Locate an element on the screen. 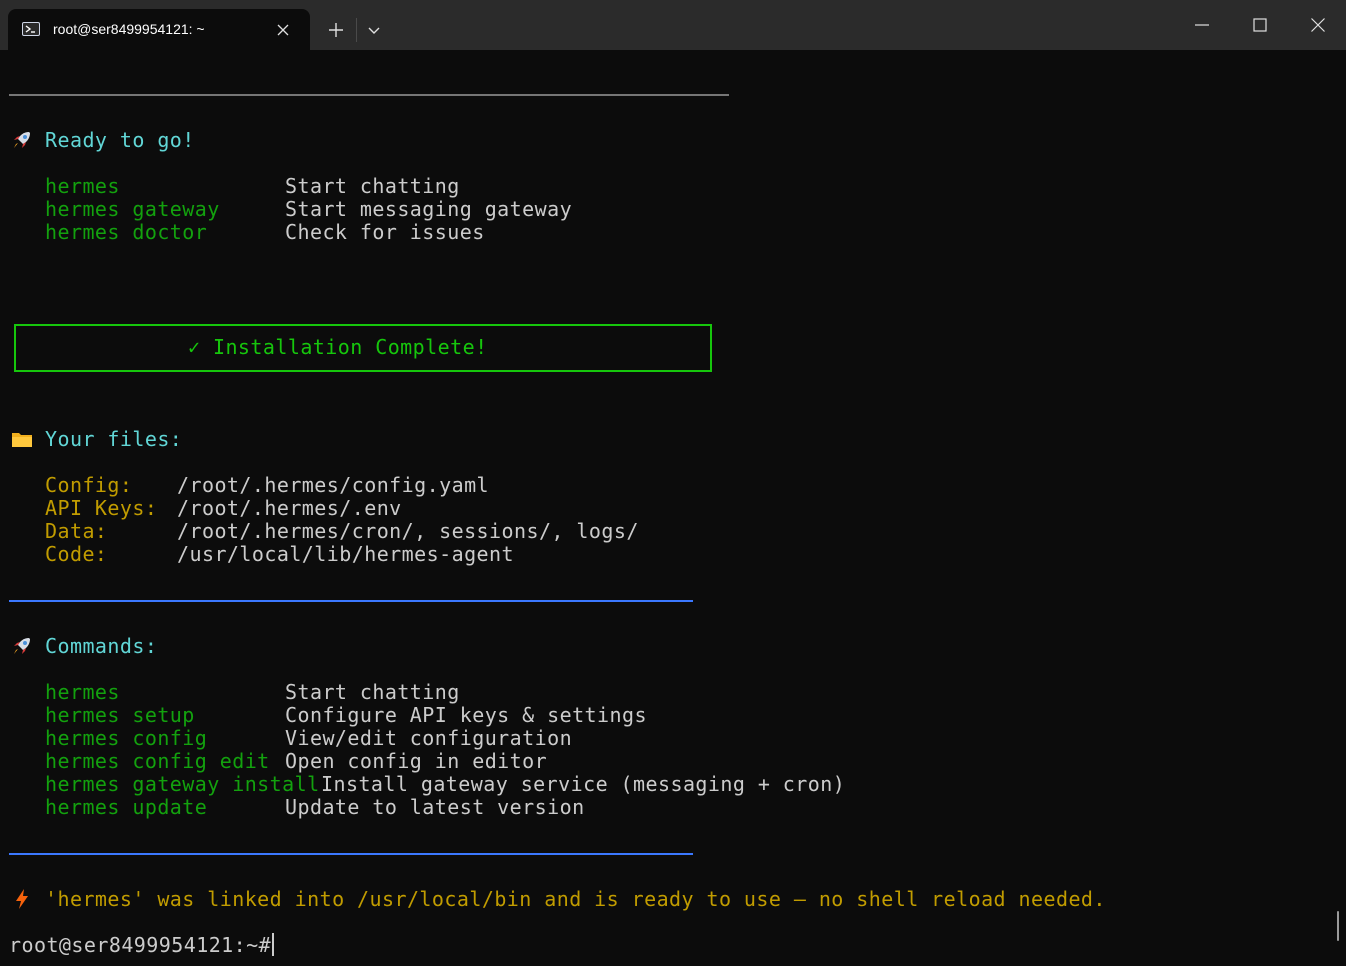 This screenshot has height=966, width=1346. close-icon is located at coordinates (1318, 25).